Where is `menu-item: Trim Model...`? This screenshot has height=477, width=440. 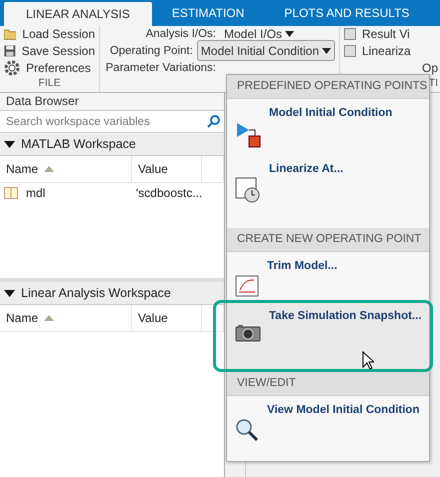 menu-item: Trim Model... is located at coordinates (328, 277).